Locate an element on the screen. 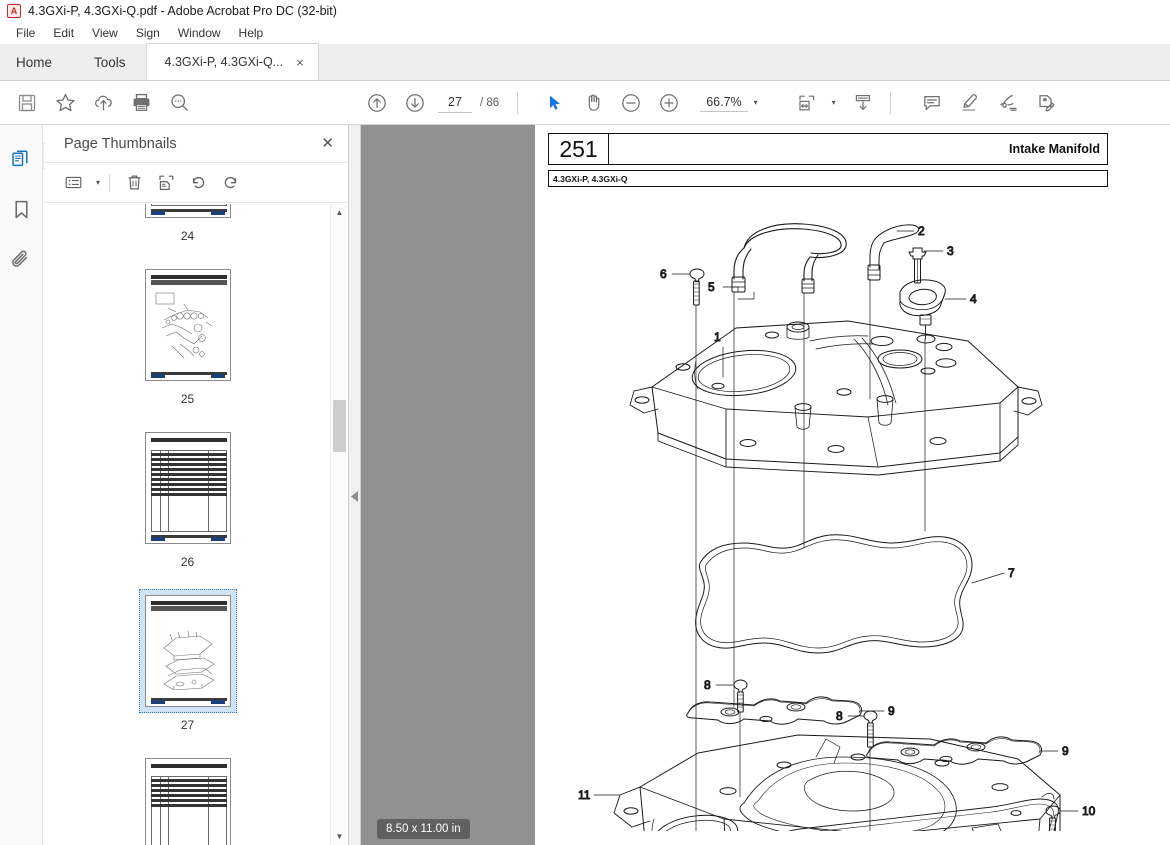  scroll-mode-icon is located at coordinates (863, 103).